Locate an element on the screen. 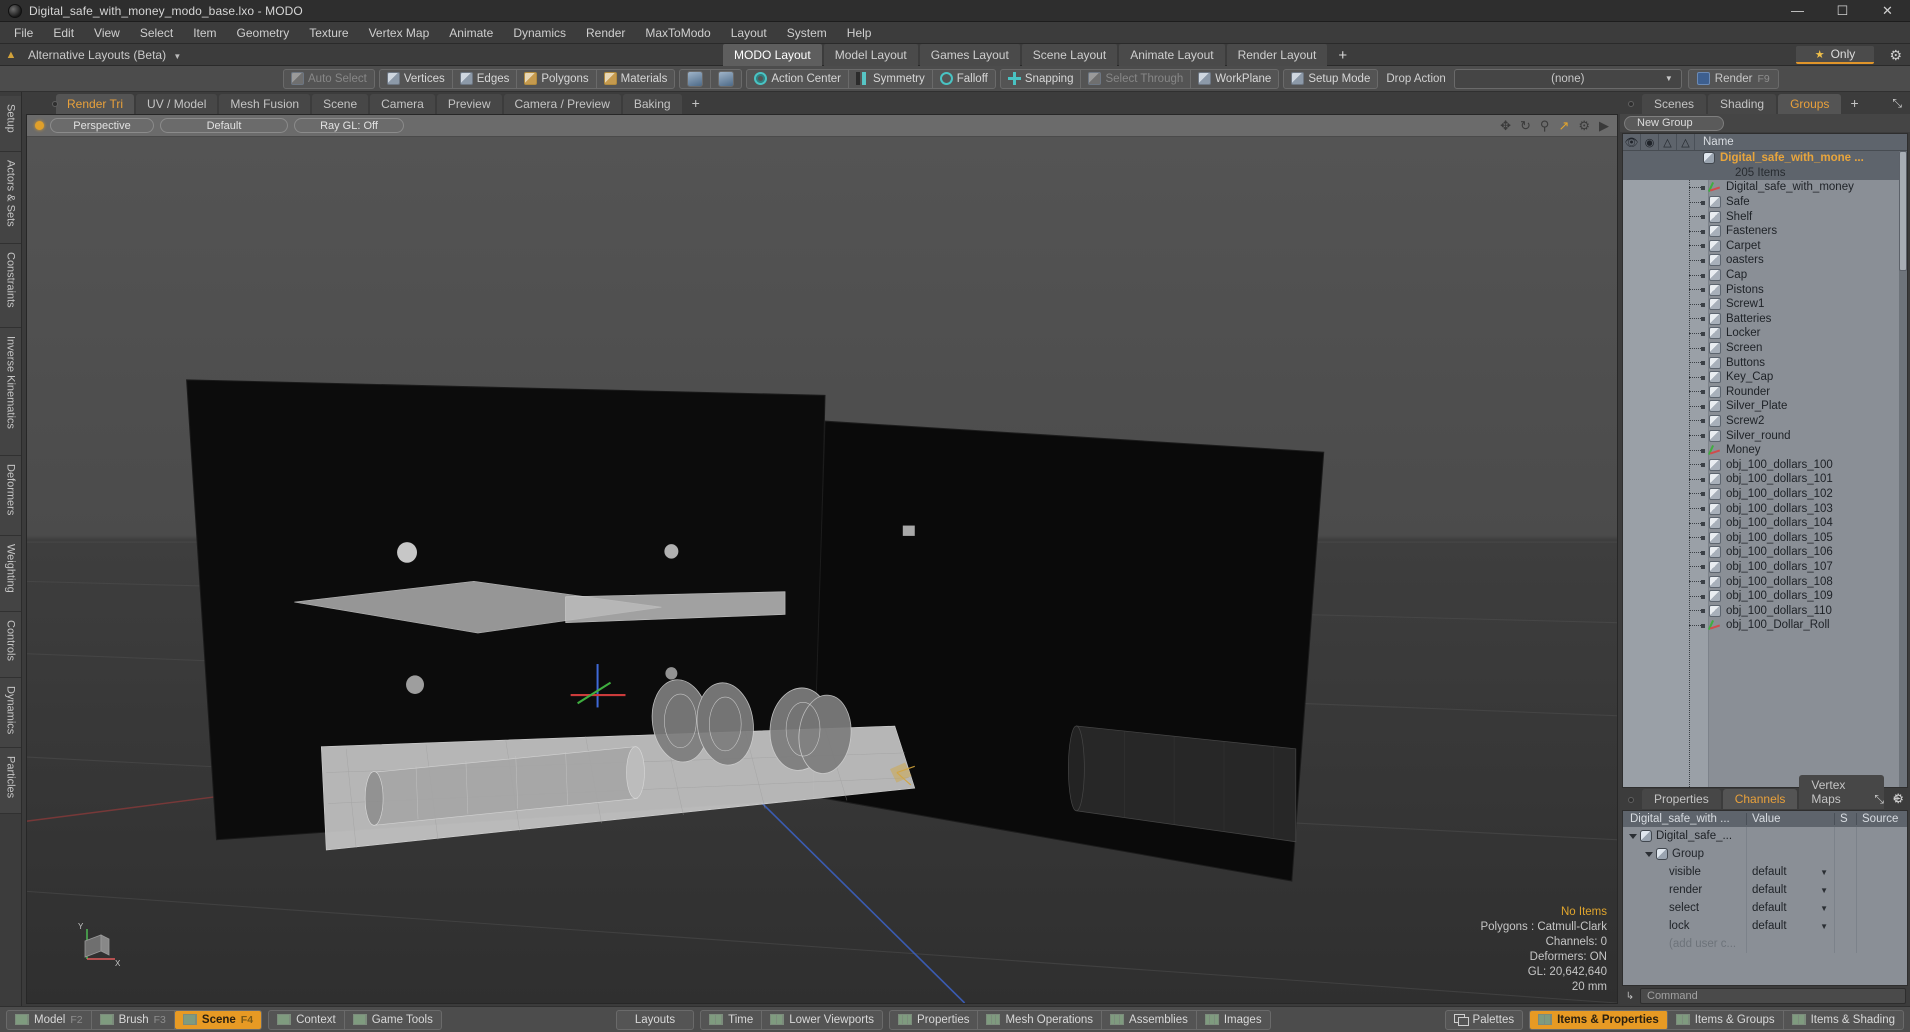  command-input: Command is located at coordinates (1773, 996).